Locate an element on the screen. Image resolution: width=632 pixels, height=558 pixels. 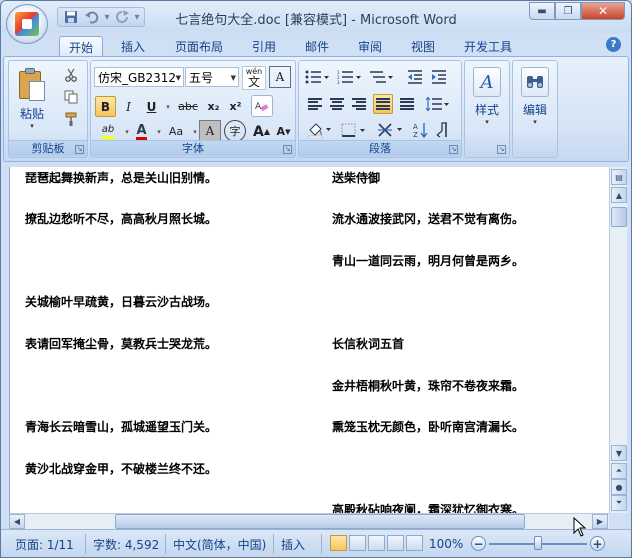
font-name-dropdown: 仿宋_GB2312 ▼ is located at coordinates (139, 77).